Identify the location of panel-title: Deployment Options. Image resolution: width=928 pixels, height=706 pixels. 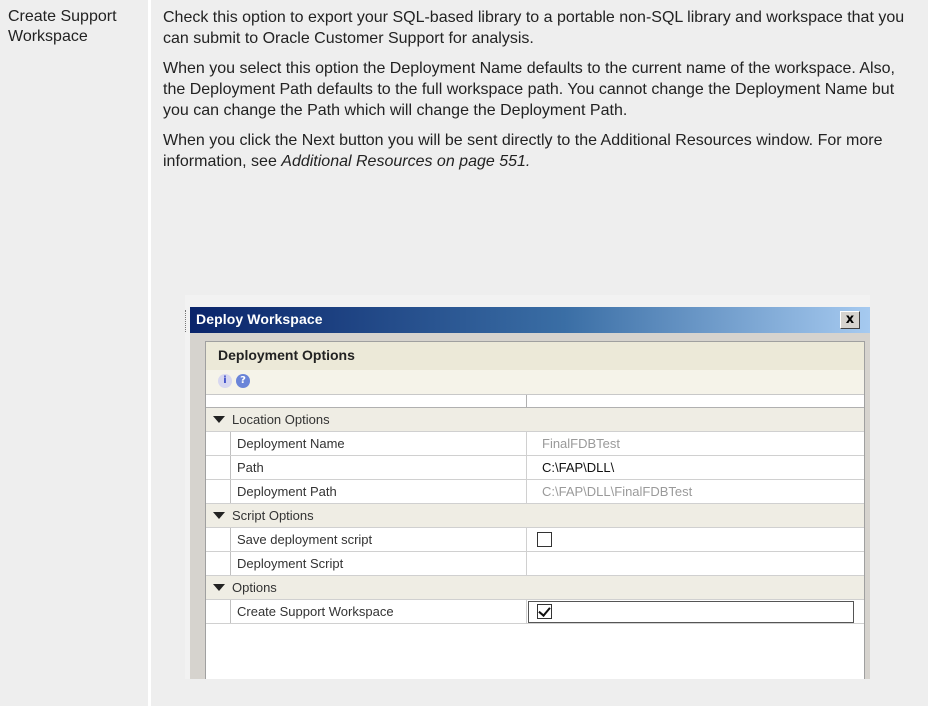
(286, 355).